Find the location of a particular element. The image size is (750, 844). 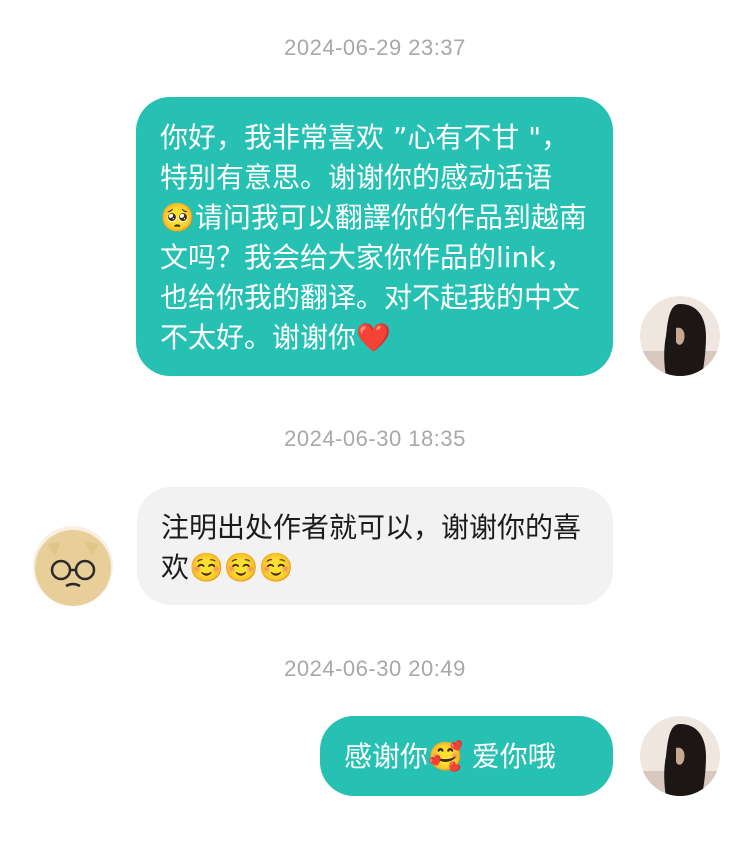

other-avatar is located at coordinates (73, 566).